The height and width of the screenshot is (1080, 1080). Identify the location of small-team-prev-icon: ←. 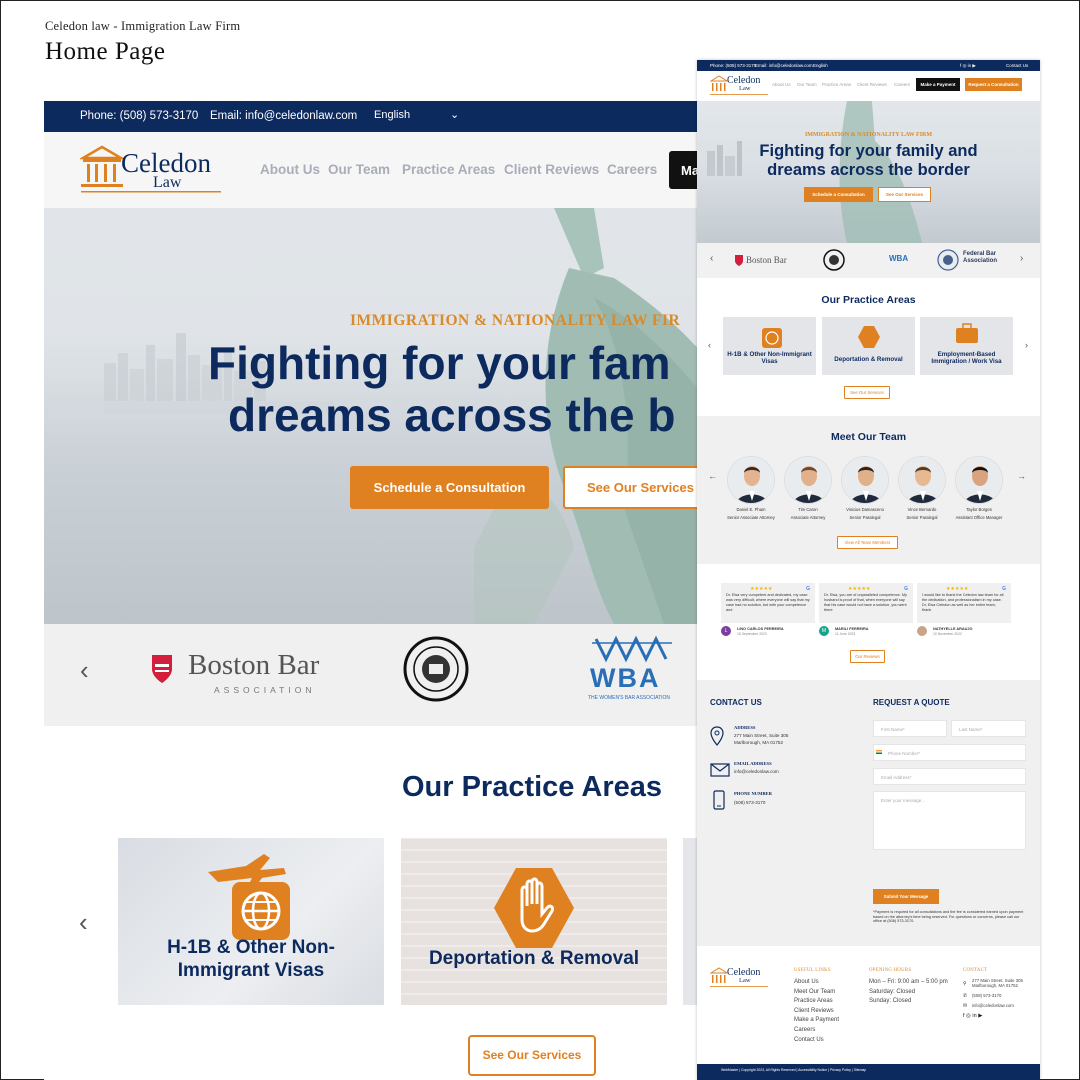
(712, 476).